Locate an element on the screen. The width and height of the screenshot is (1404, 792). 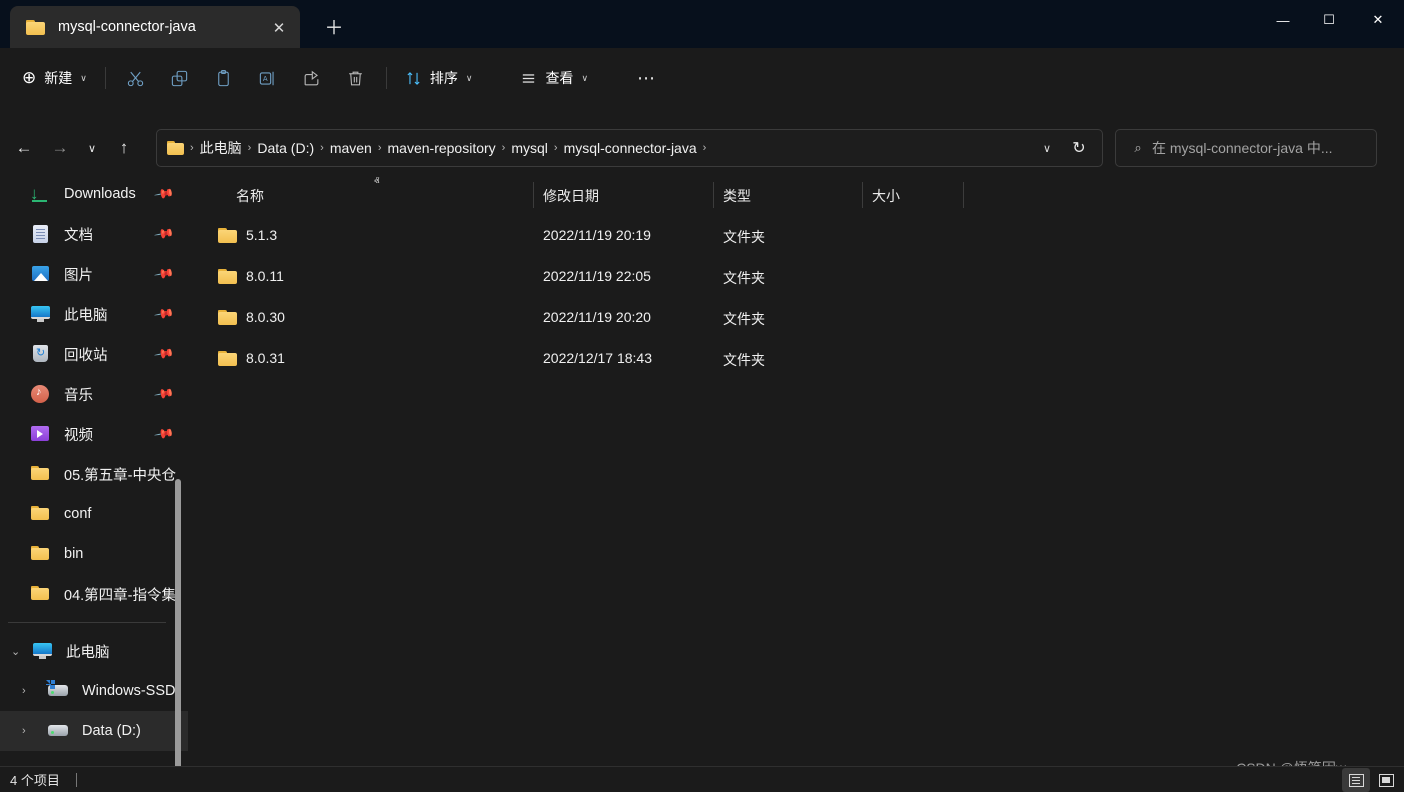
table-row: 5.1.3 2022/11/19 20:19 文件夹 is located at coordinates (797, 236).